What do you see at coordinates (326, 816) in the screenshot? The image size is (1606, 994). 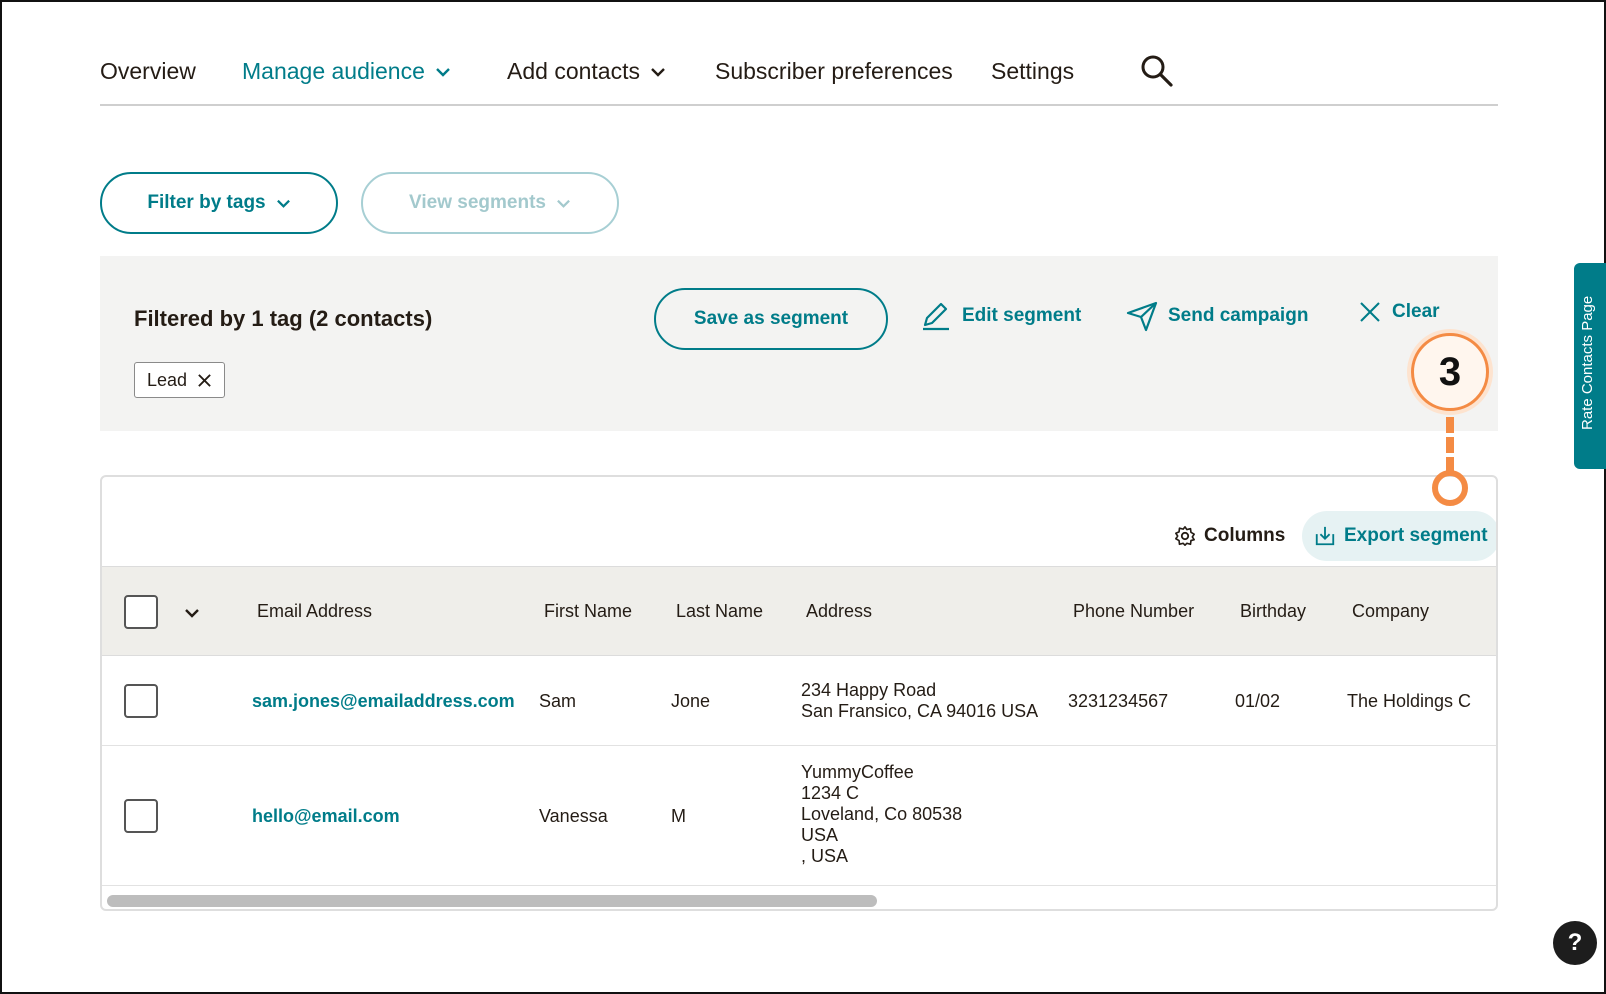 I see `row-email: hello@email.com` at bounding box center [326, 816].